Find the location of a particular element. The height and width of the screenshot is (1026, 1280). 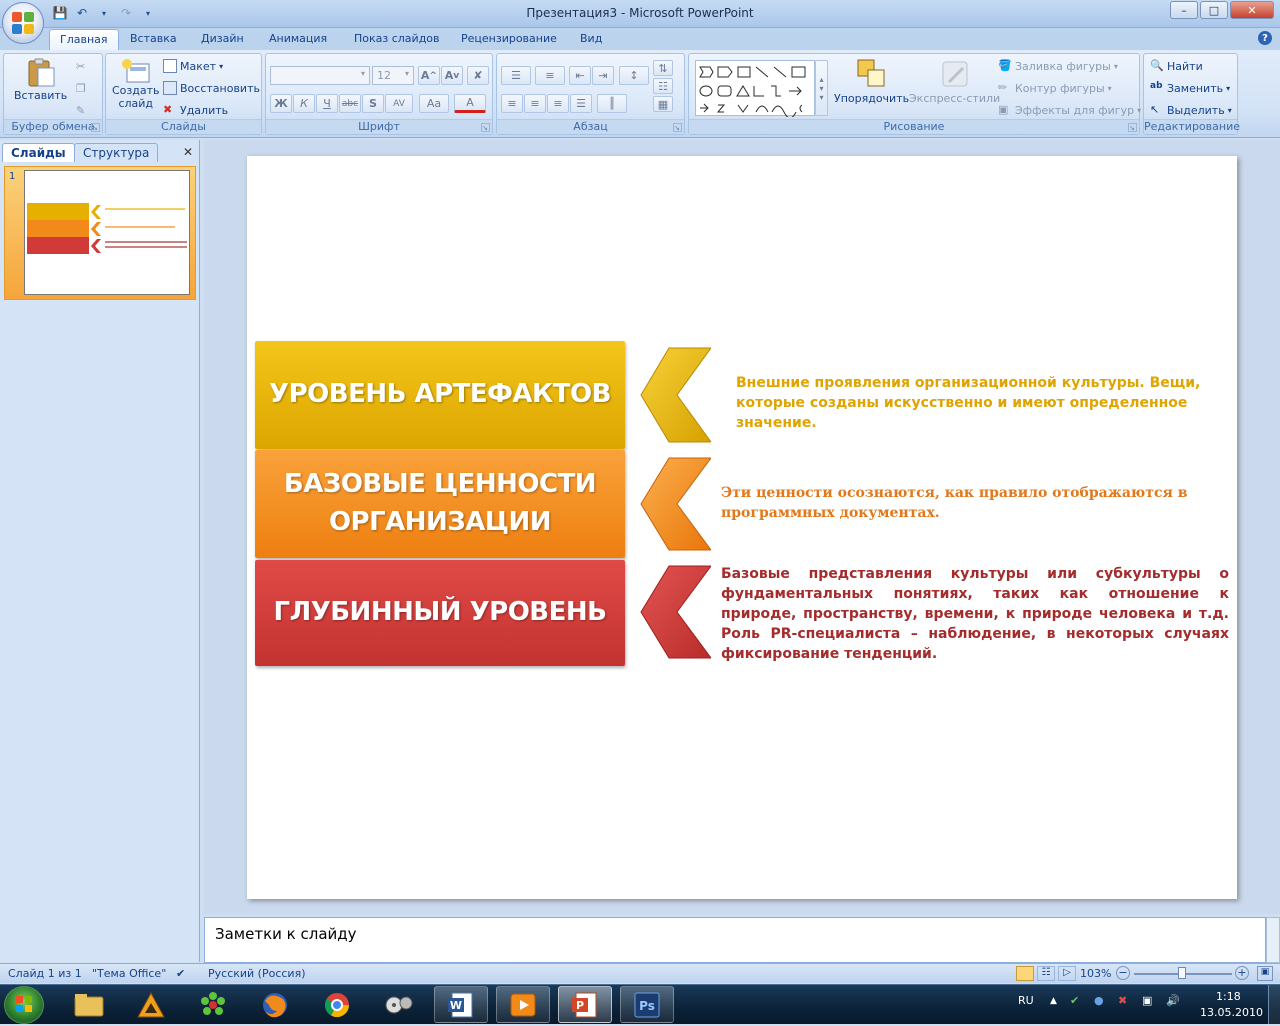

fit-slide-icon: ▣ is located at coordinates (1265, 973).